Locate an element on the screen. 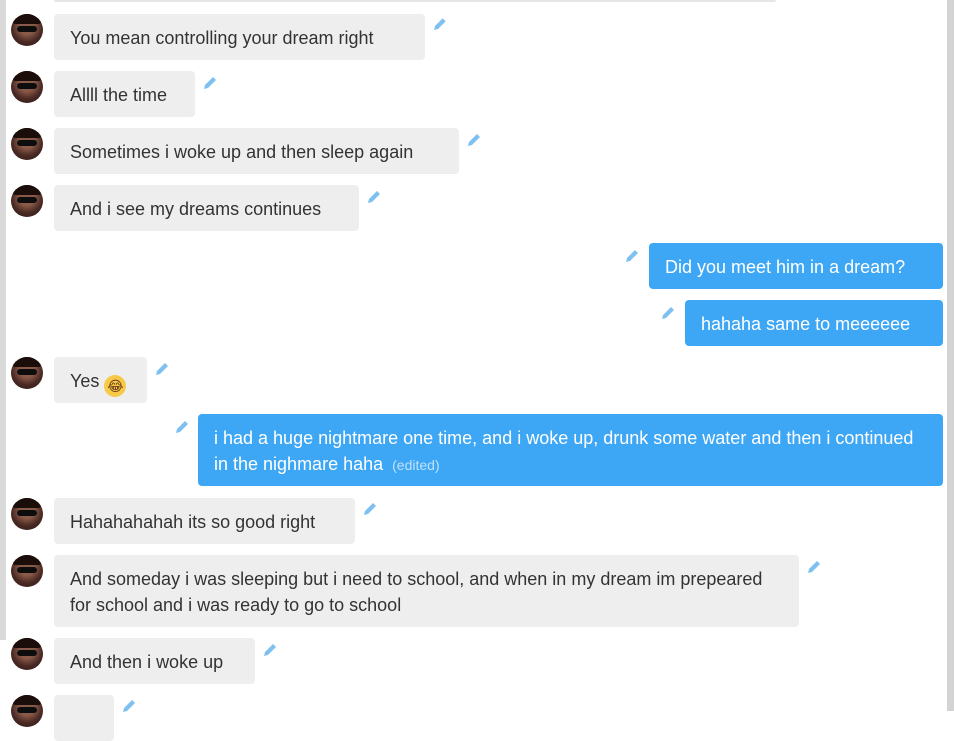 This screenshot has width=954, height=741. message-text: And then i woke up is located at coordinates (147, 662).